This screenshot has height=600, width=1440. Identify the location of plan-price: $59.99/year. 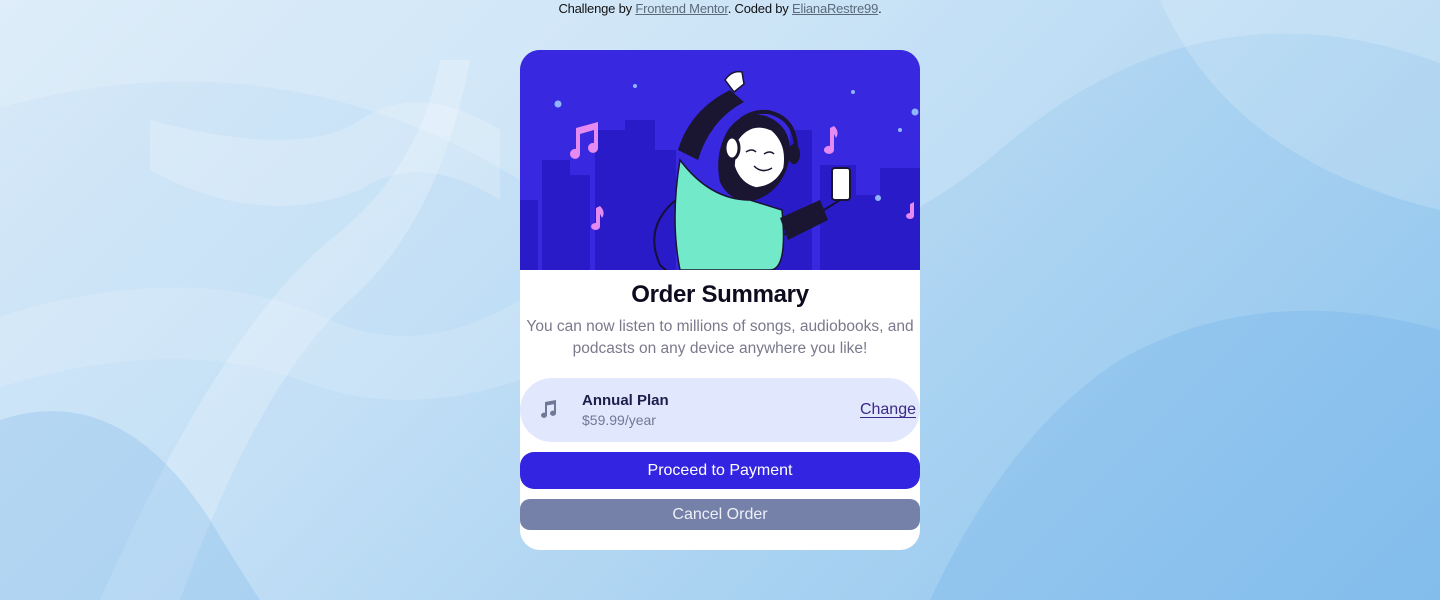
(619, 420).